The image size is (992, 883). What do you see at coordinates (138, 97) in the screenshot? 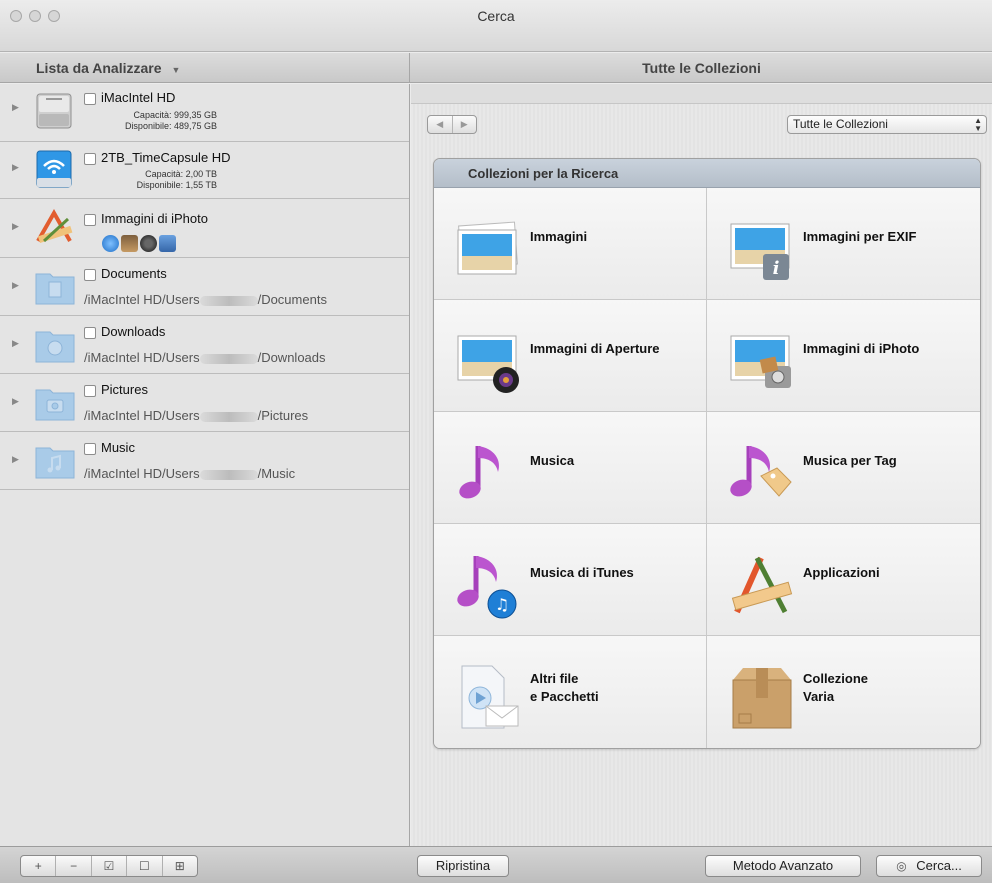
I see `source-name: iMacIntel HD` at bounding box center [138, 97].